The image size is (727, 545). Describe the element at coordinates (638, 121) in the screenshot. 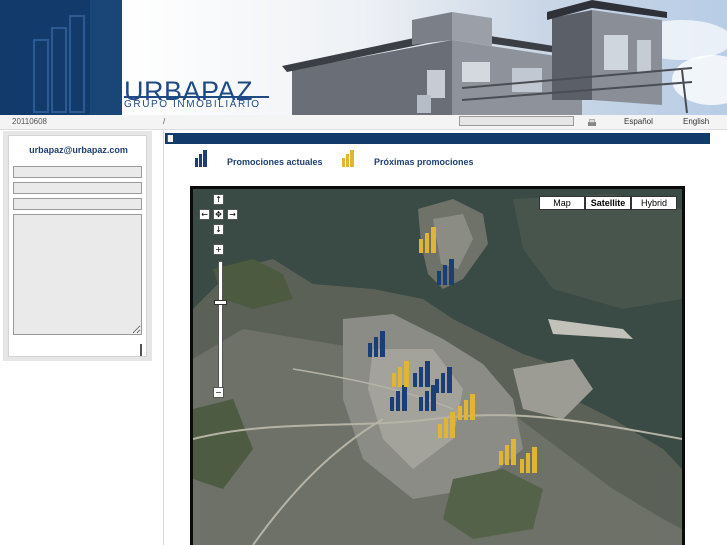

I see `language-spanish-link: Español` at that location.